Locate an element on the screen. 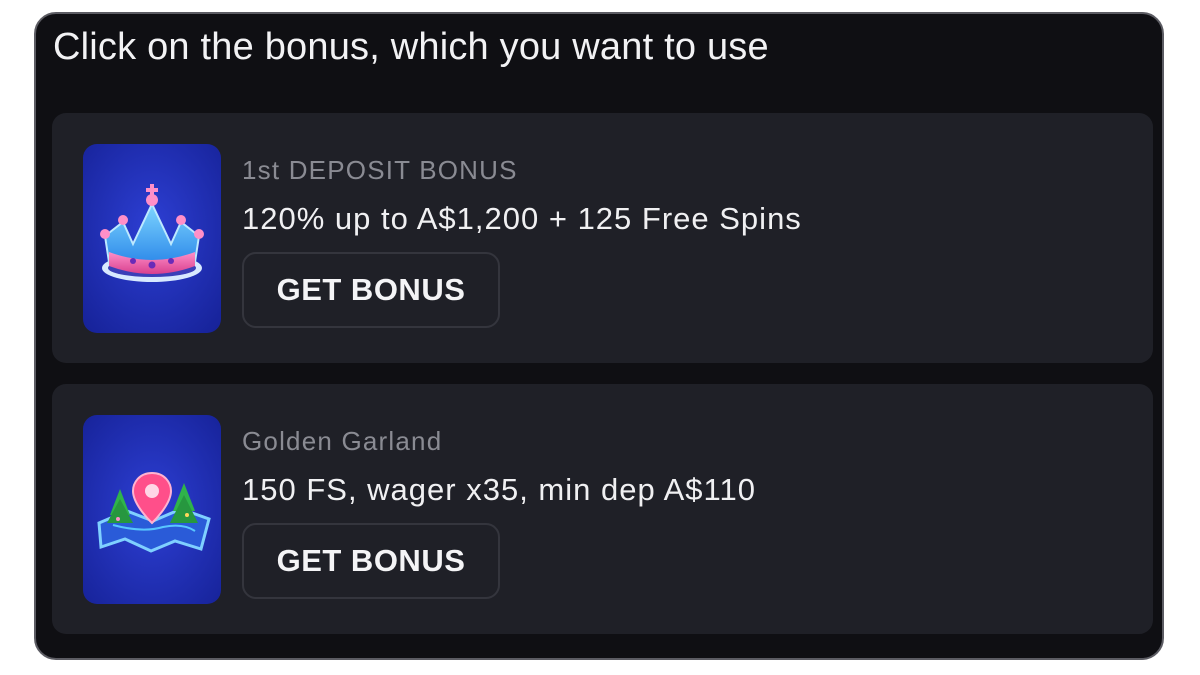 This screenshot has height=675, width=1200. map-pin-icon is located at coordinates (152, 509).